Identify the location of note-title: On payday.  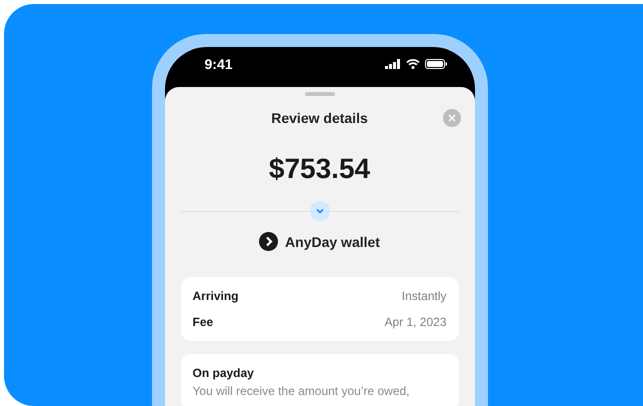
(223, 373).